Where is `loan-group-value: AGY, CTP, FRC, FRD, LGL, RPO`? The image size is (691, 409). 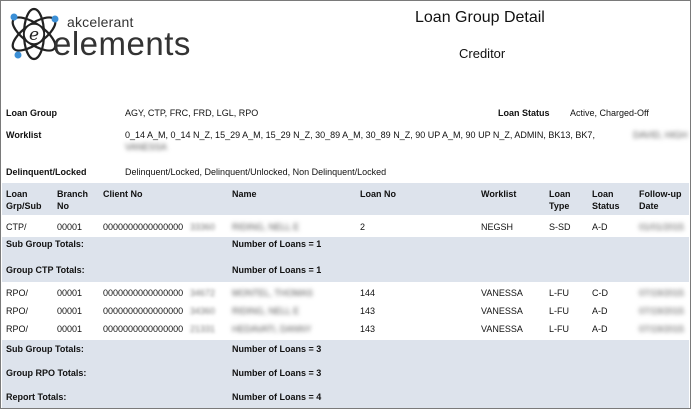 loan-group-value: AGY, CTP, FRC, FRD, LGL, RPO is located at coordinates (192, 113).